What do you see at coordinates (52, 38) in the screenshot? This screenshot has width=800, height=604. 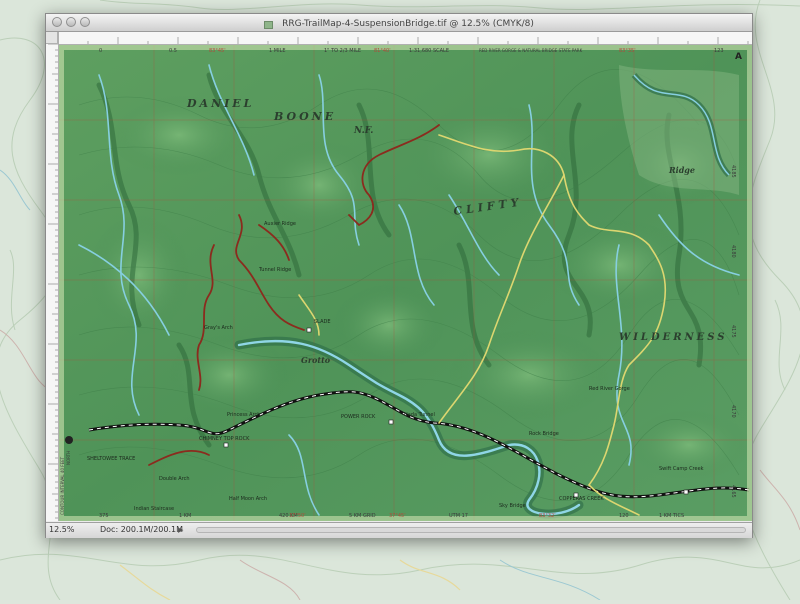 I see `ruler-origin` at bounding box center [52, 38].